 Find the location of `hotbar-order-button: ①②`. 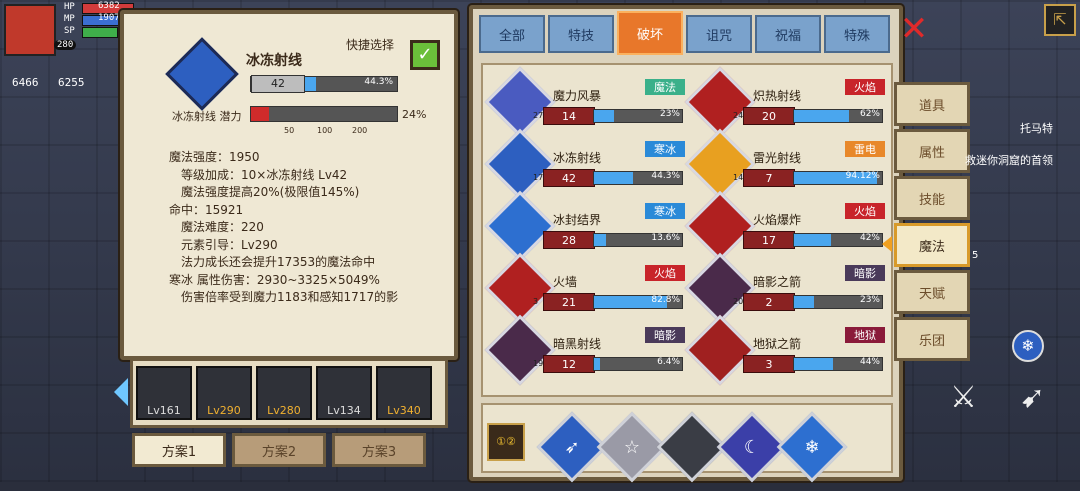

hotbar-order-button: ①② is located at coordinates (506, 442).